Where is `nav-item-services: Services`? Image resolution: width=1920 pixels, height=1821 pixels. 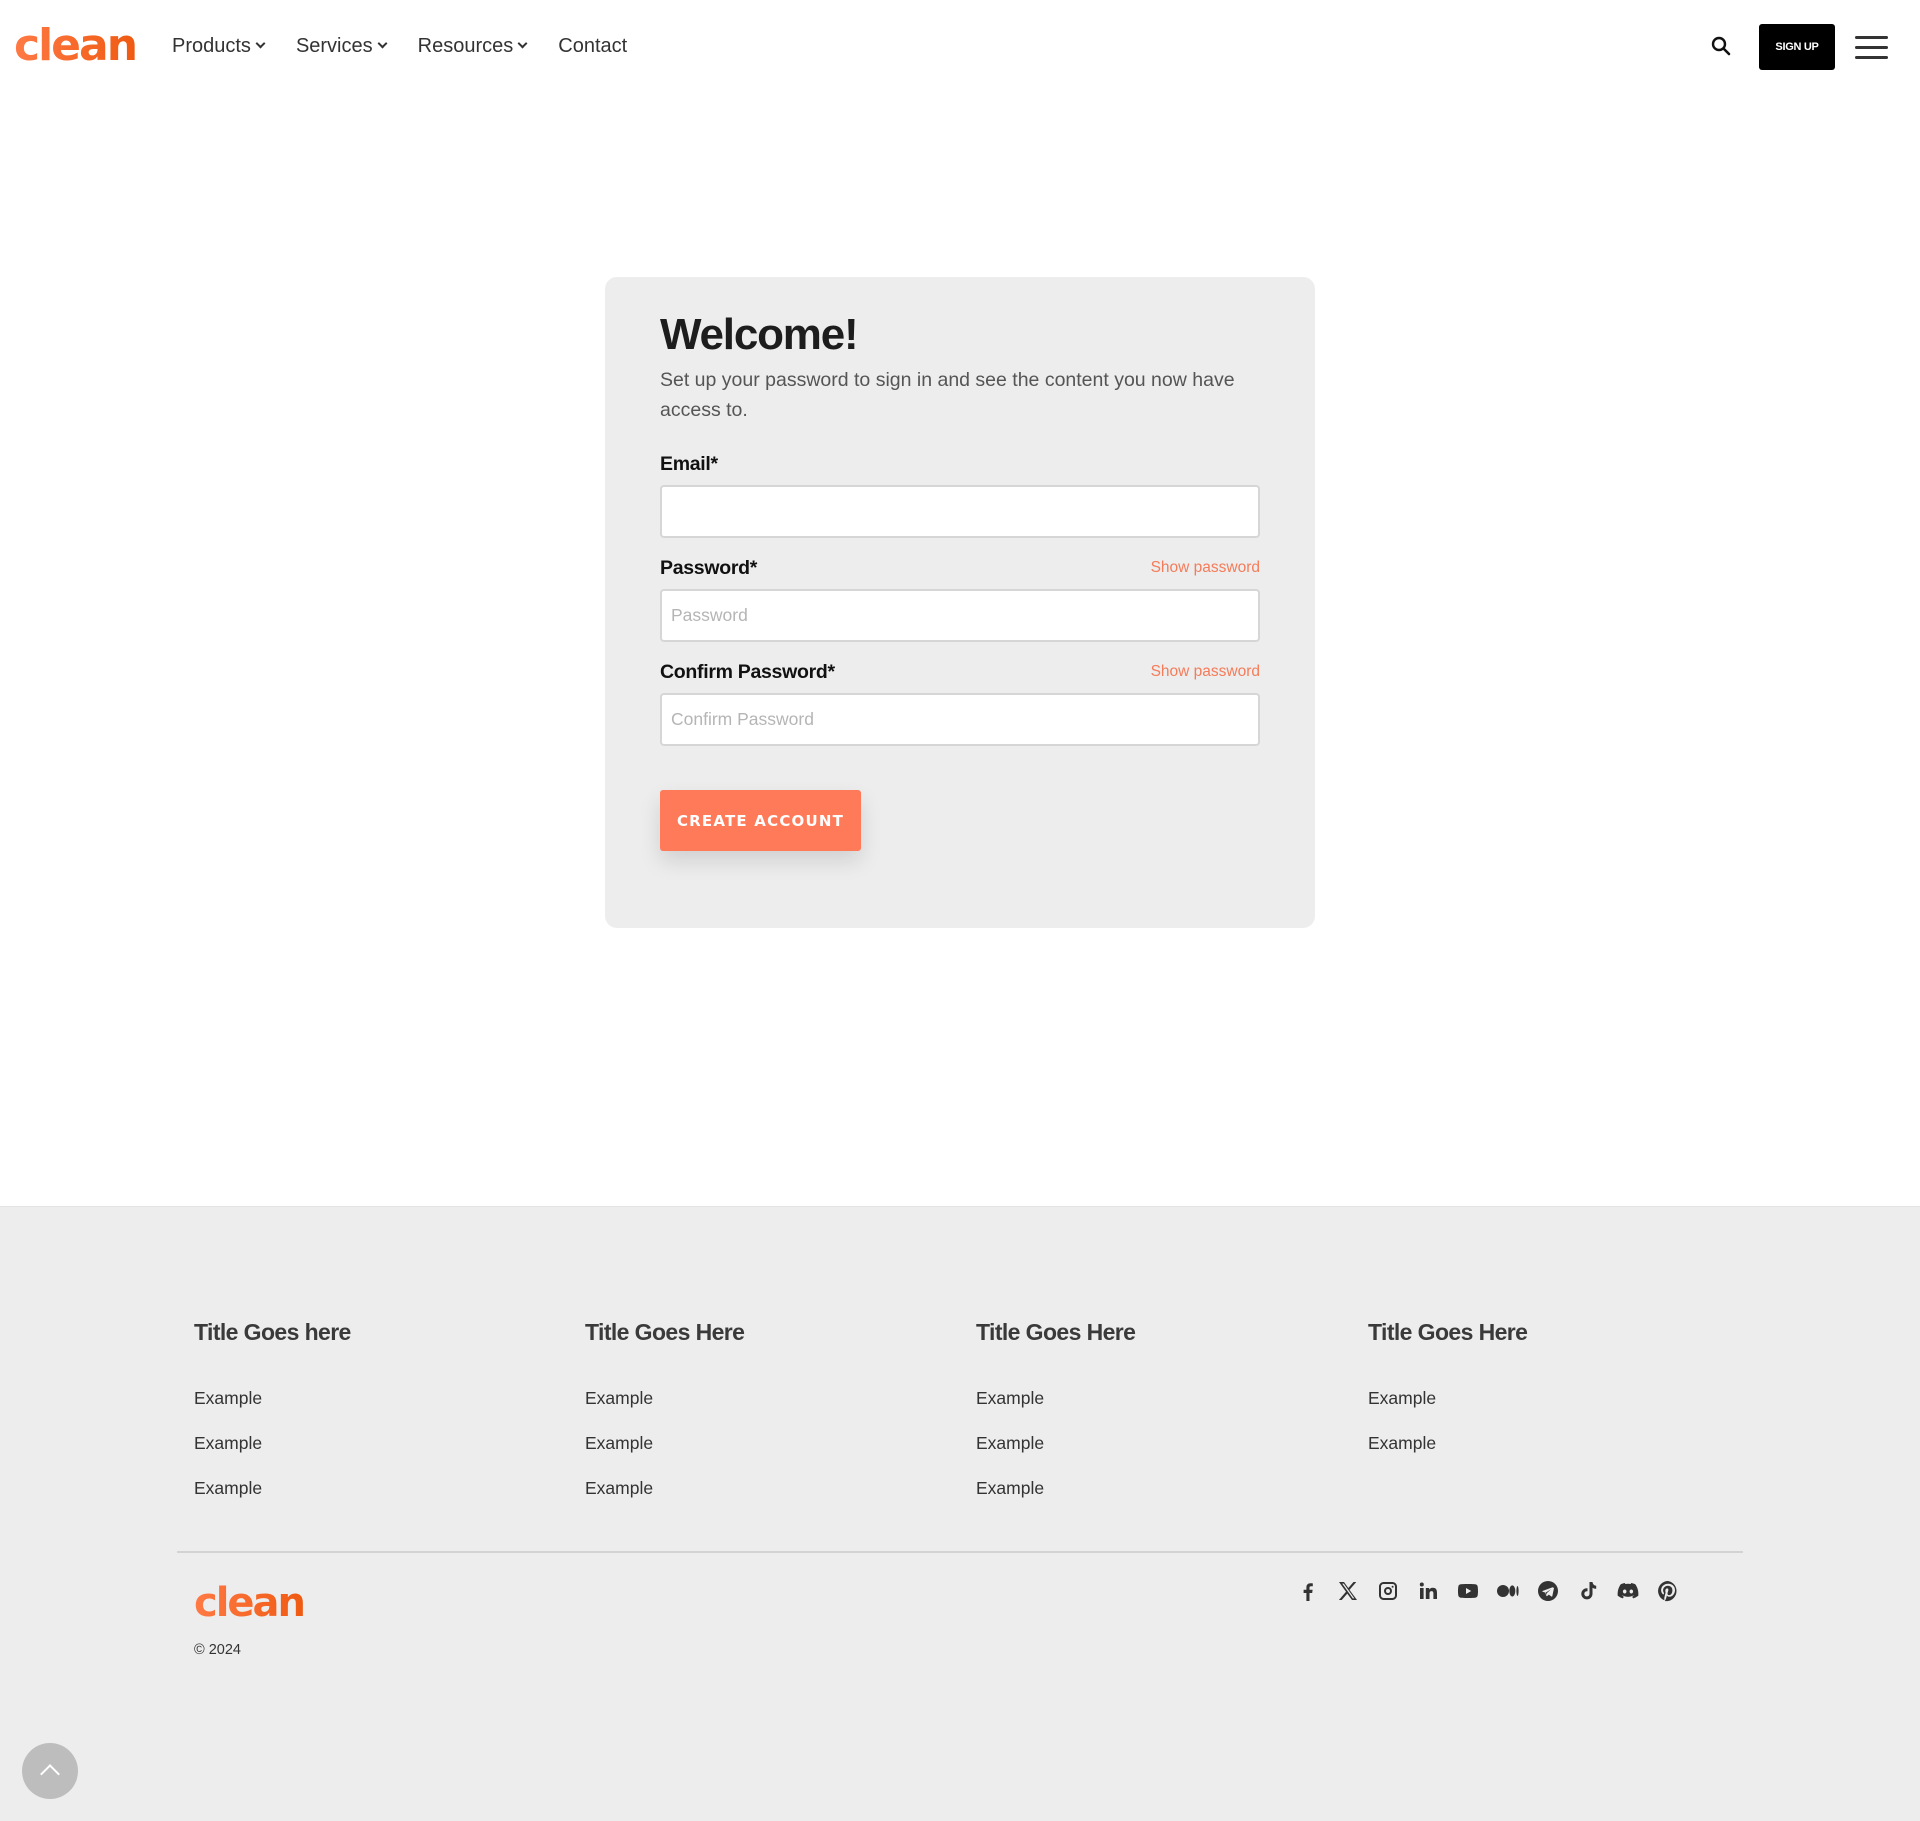
nav-item-services: Services is located at coordinates (341, 46).